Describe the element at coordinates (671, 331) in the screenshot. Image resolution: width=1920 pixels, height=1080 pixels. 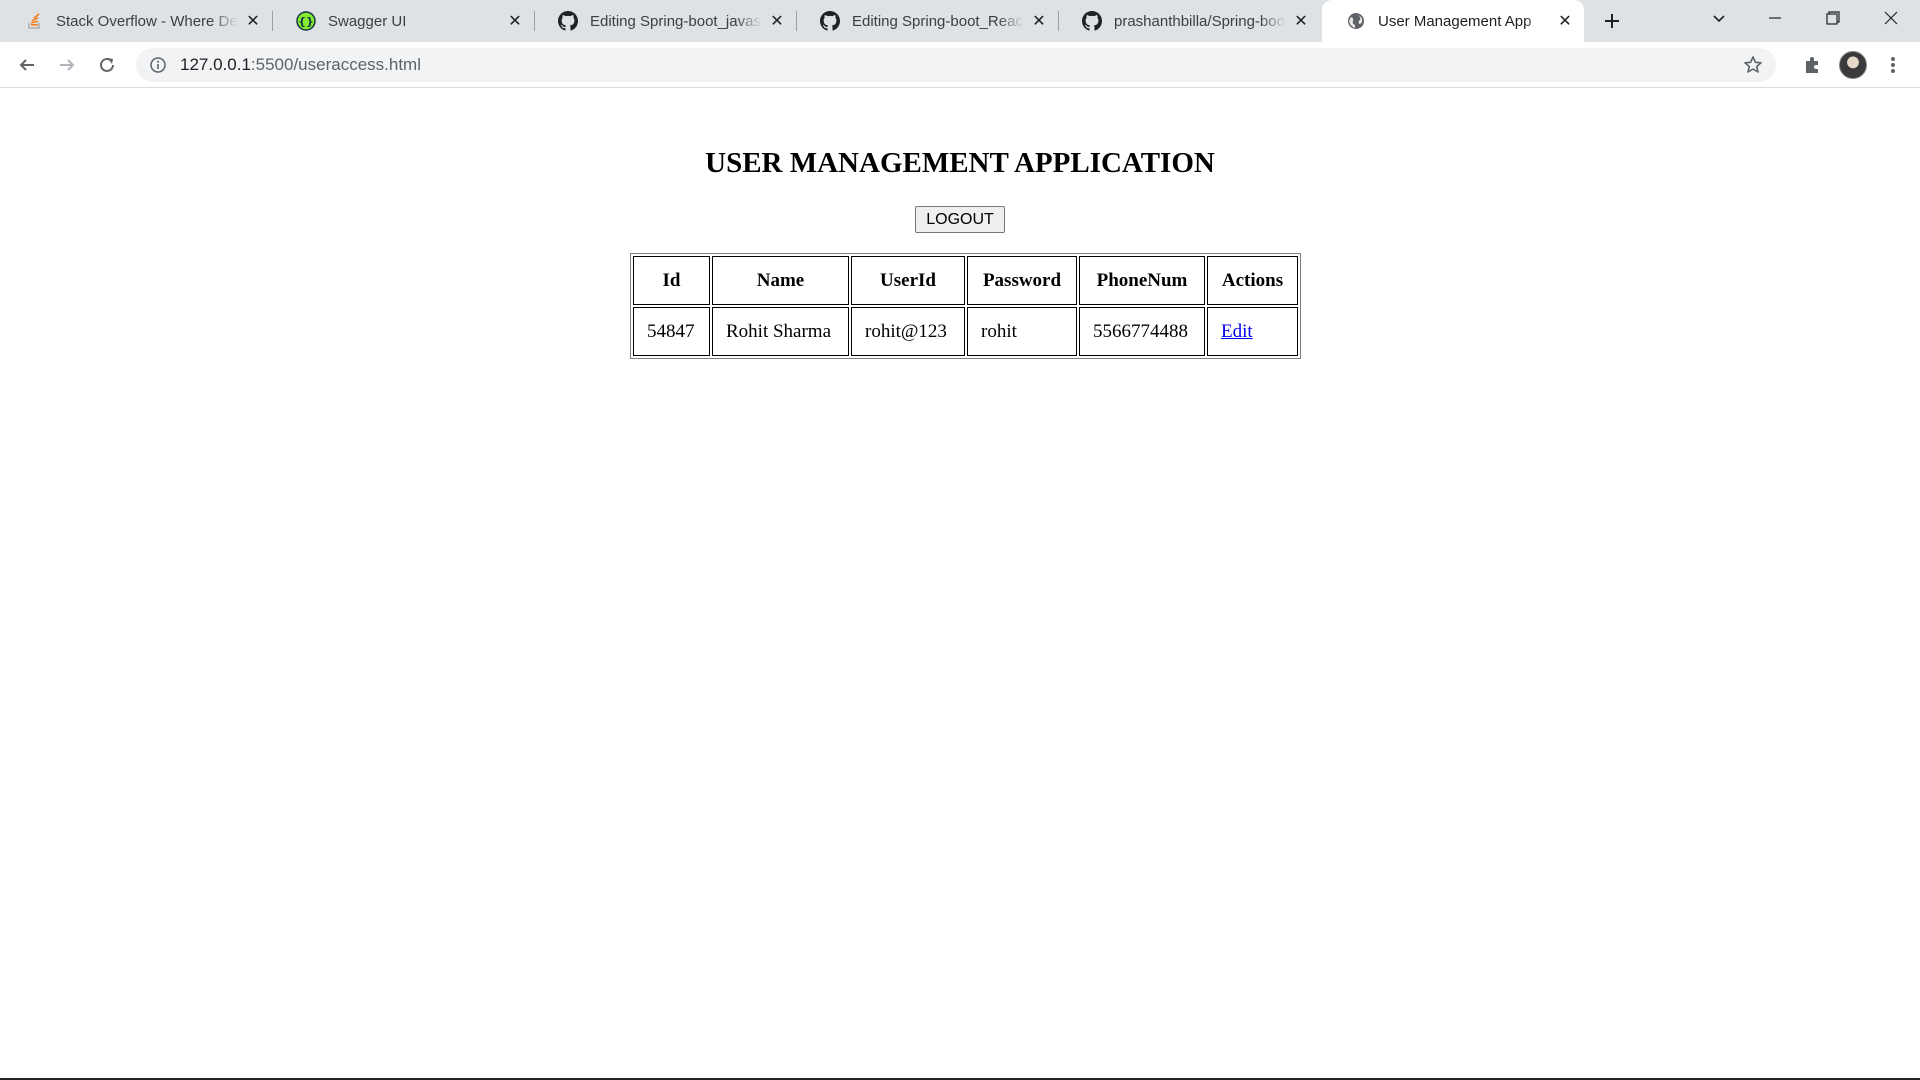
I see `cell-id: 54847` at that location.